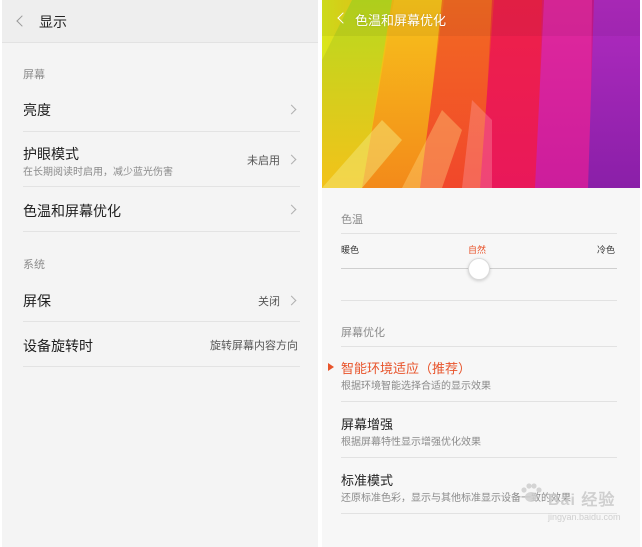  I want to click on page-title: 色温和屏幕优化, so click(401, 21).